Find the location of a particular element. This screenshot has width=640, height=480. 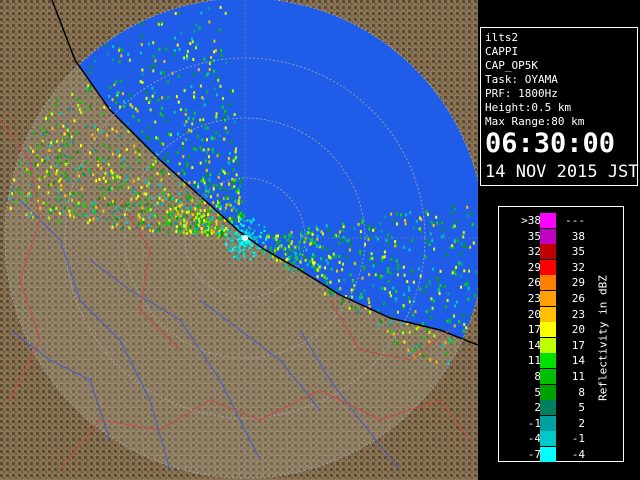

legend-low-value: 32 is located at coordinates (534, 252).